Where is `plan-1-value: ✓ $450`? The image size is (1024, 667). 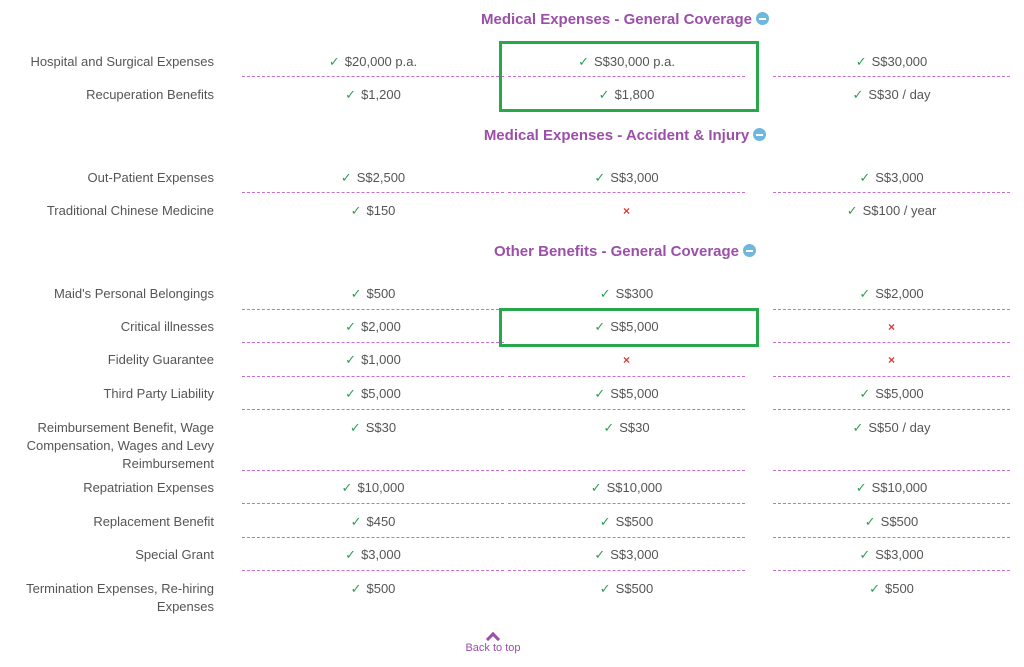 plan-1-value: ✓ $450 is located at coordinates (373, 521).